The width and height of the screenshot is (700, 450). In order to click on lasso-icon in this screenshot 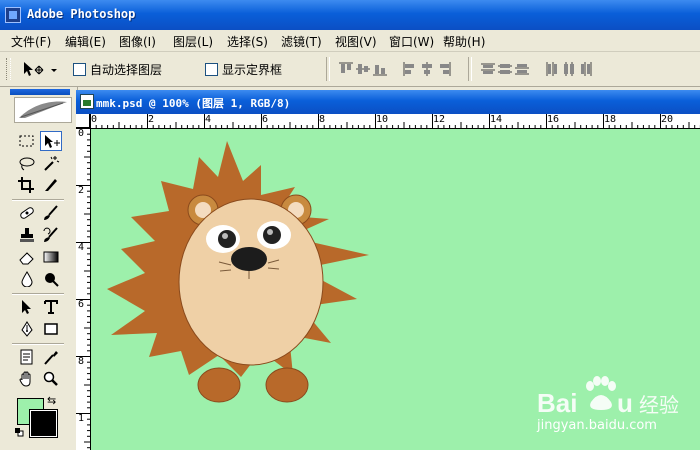, I will do `click(27, 164)`.